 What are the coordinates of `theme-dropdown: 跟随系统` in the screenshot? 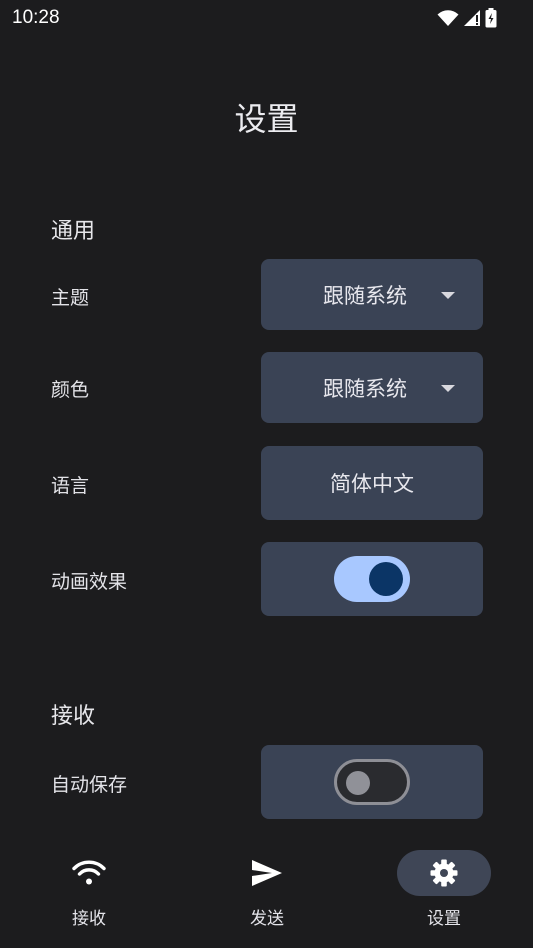 It's located at (372, 294).